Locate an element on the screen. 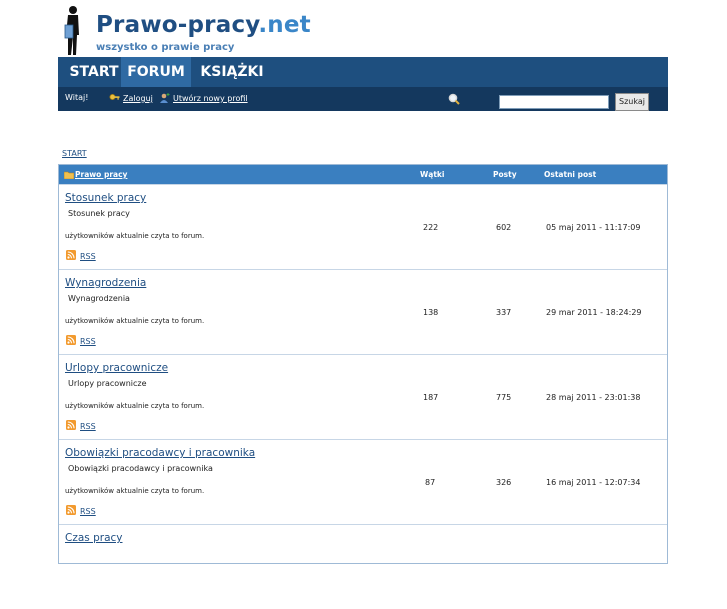 Image resolution: width=727 pixels, height=609 pixels. main-navbar: START FORUM KSIĄŻKI is located at coordinates (363, 72).